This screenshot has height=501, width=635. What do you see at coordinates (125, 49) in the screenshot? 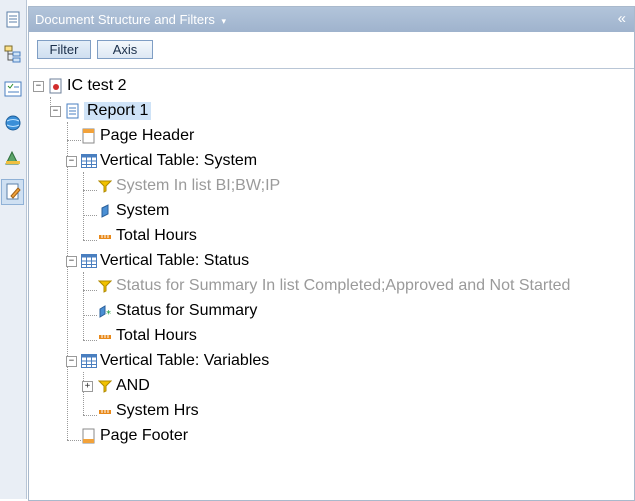
I see `tab-axis: Axis` at bounding box center [125, 49].